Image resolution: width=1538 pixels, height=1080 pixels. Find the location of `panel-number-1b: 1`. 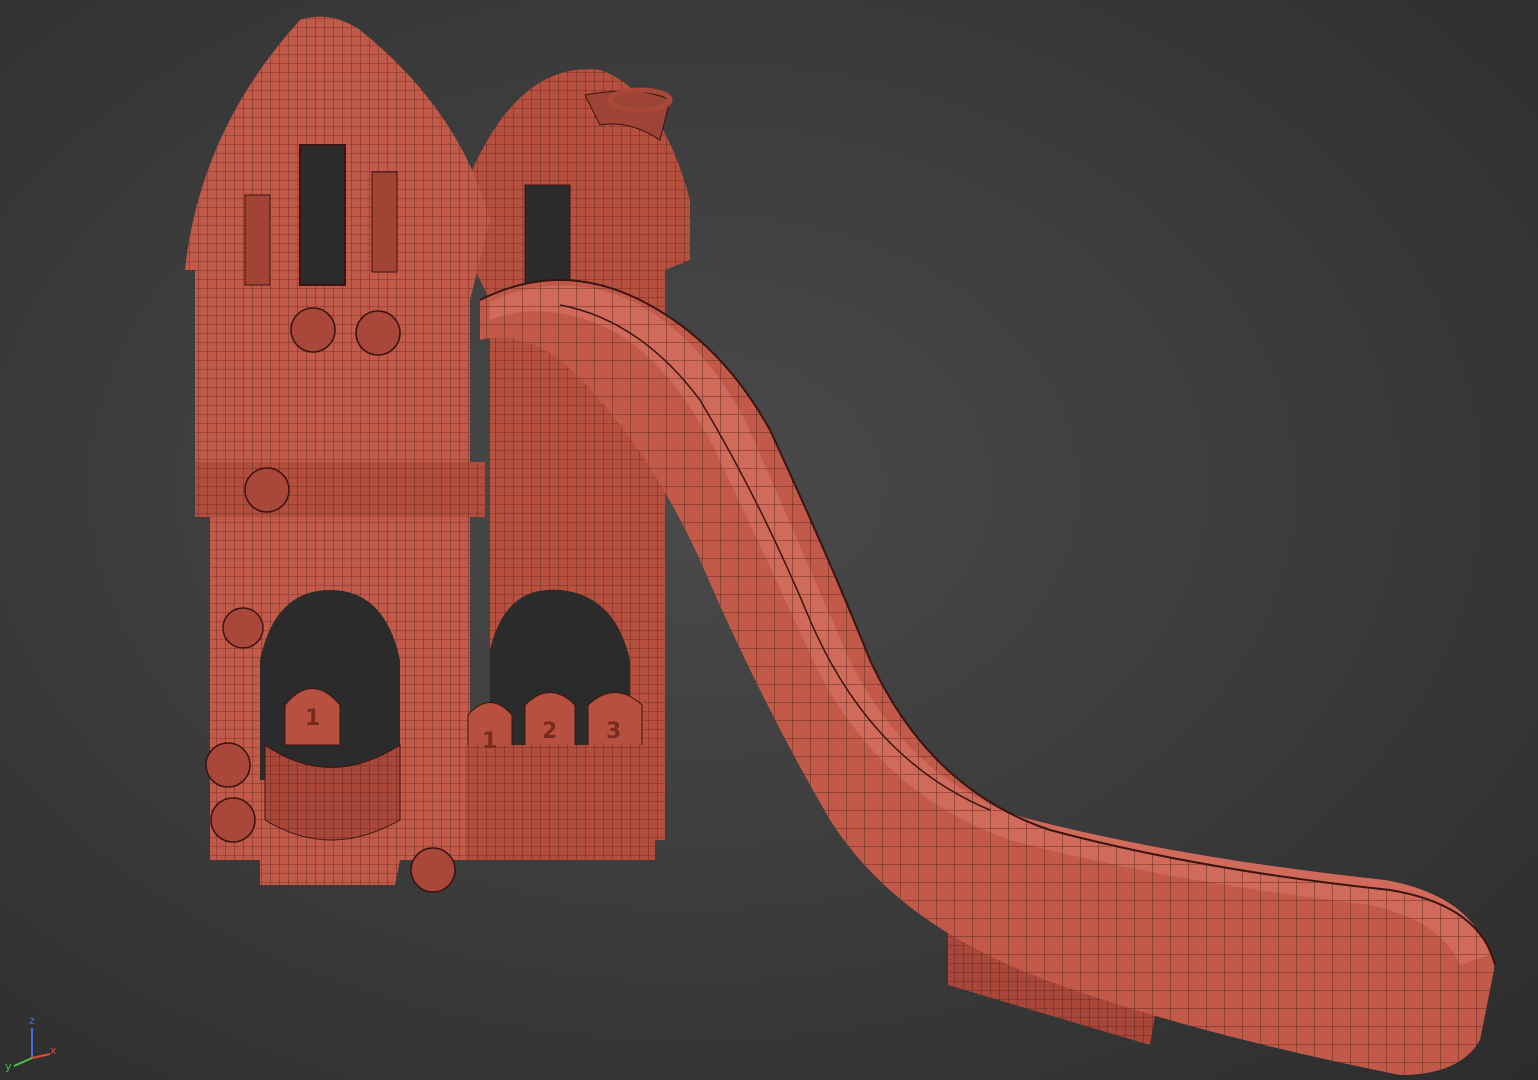

panel-number-1b: 1 is located at coordinates (489, 741).